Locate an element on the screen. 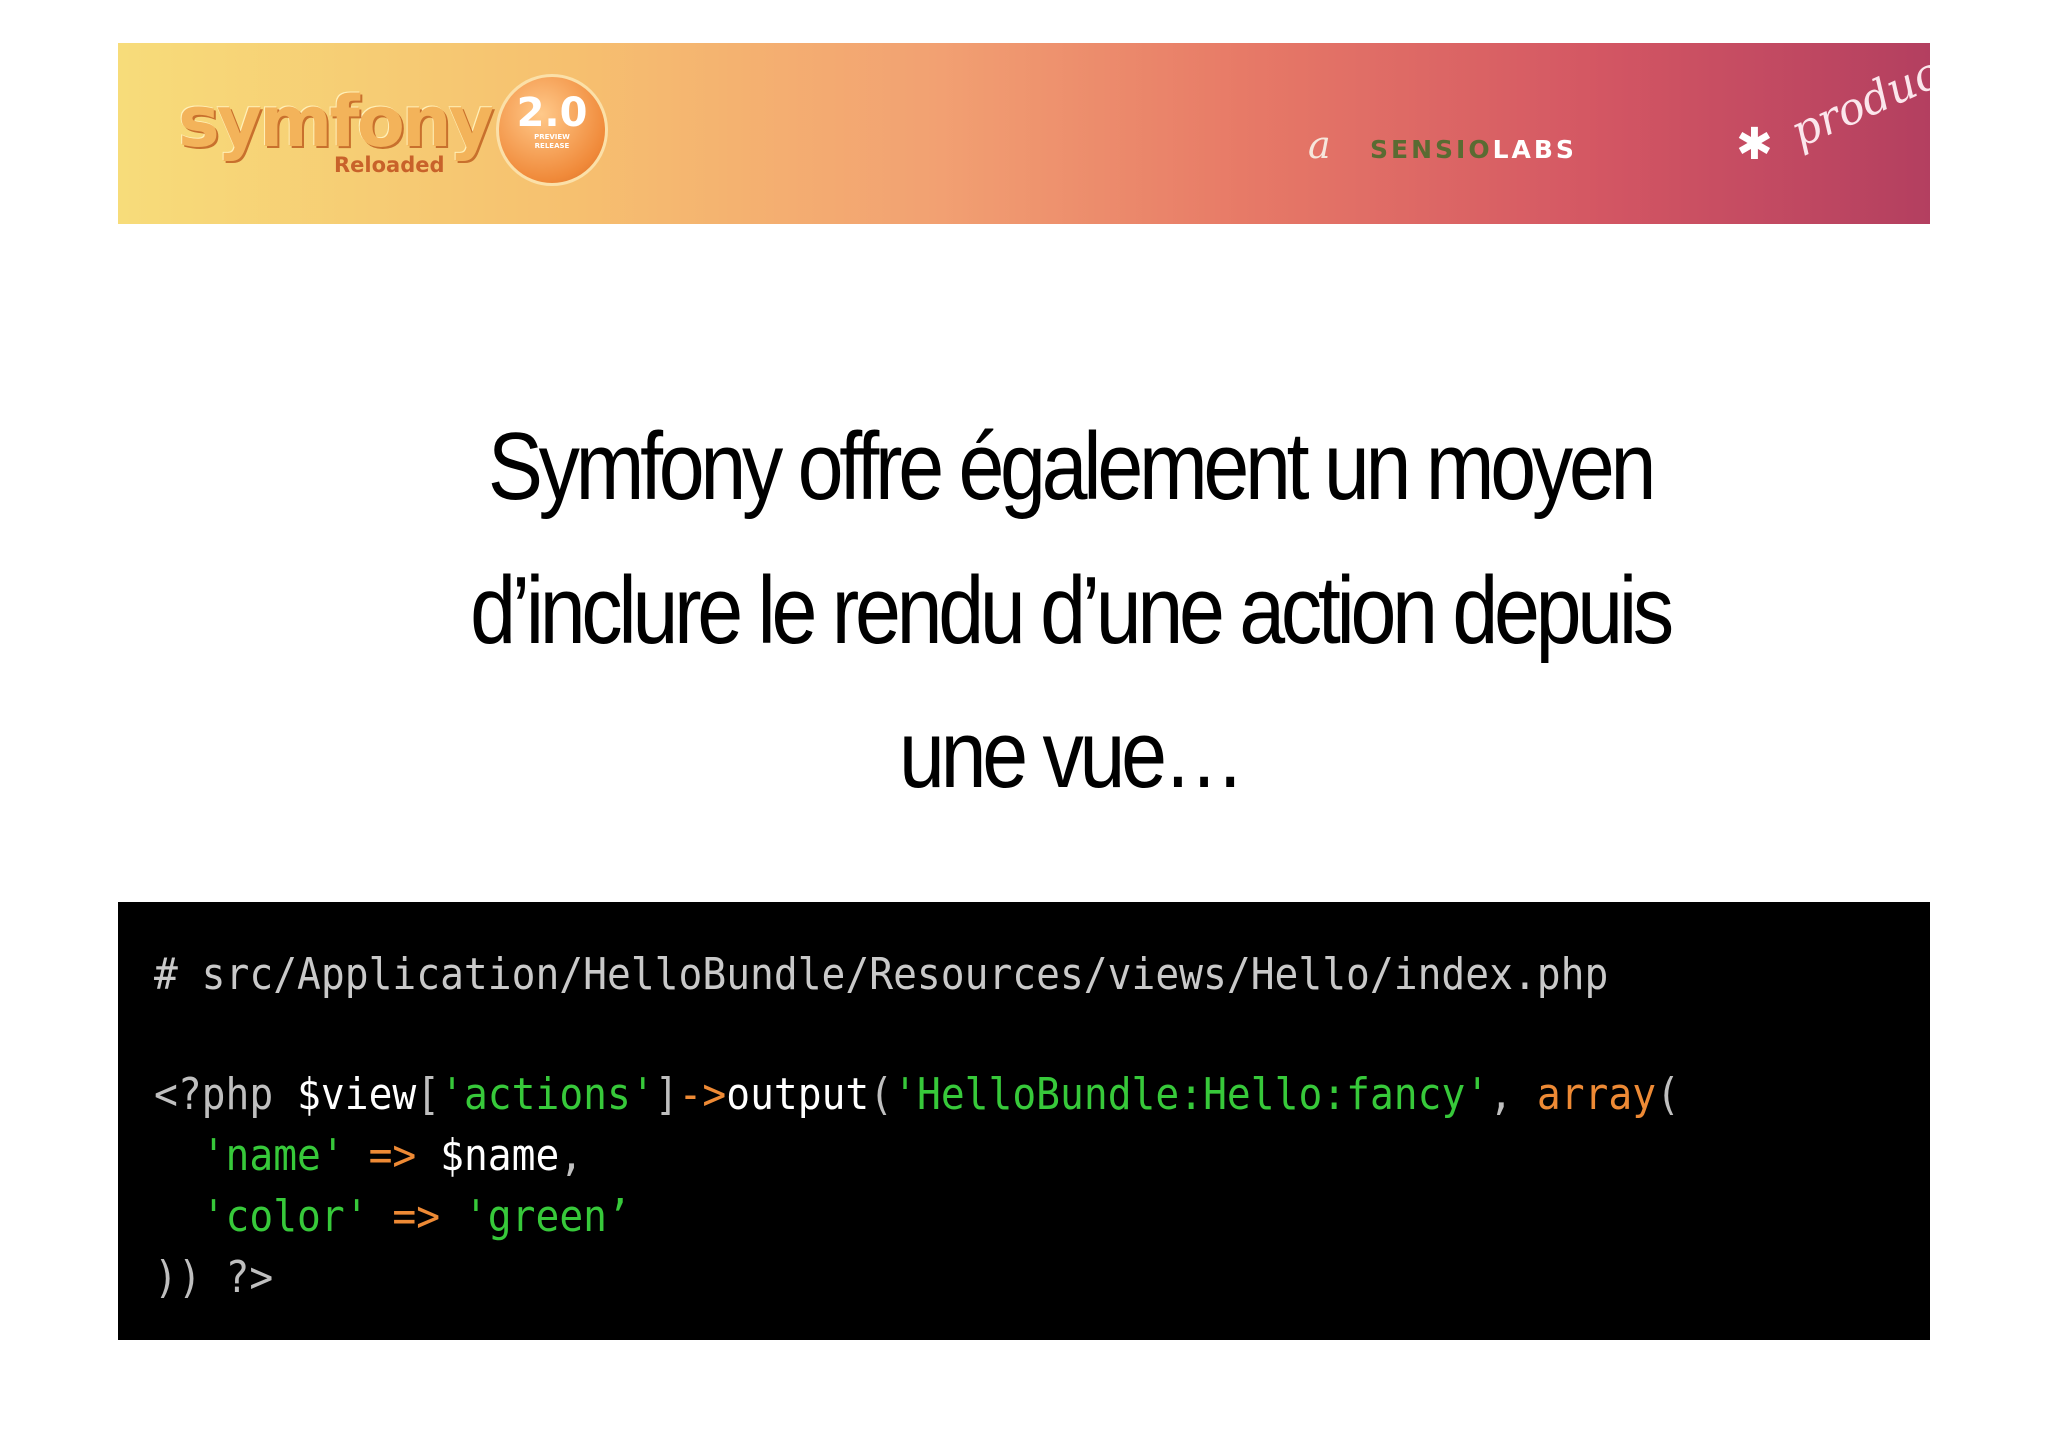 This screenshot has height=1447, width=2048. brand-name: SENSIOLABS is located at coordinates (1473, 149).